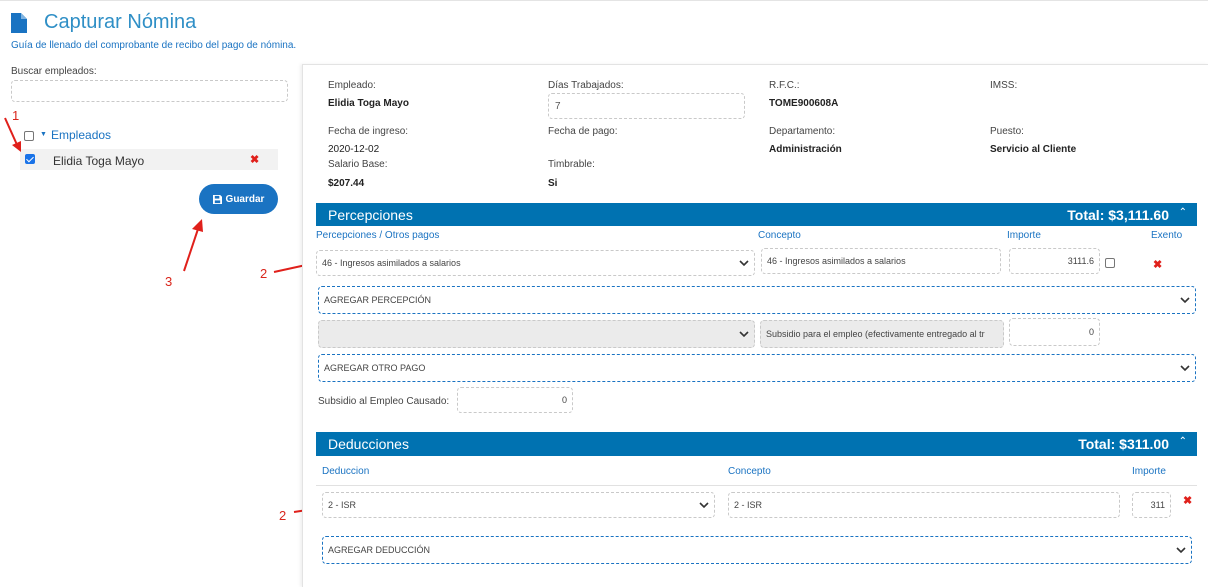 Image resolution: width=1208 pixels, height=587 pixels. What do you see at coordinates (43, 134) in the screenshot?
I see `caret-down-icon: ▼` at bounding box center [43, 134].